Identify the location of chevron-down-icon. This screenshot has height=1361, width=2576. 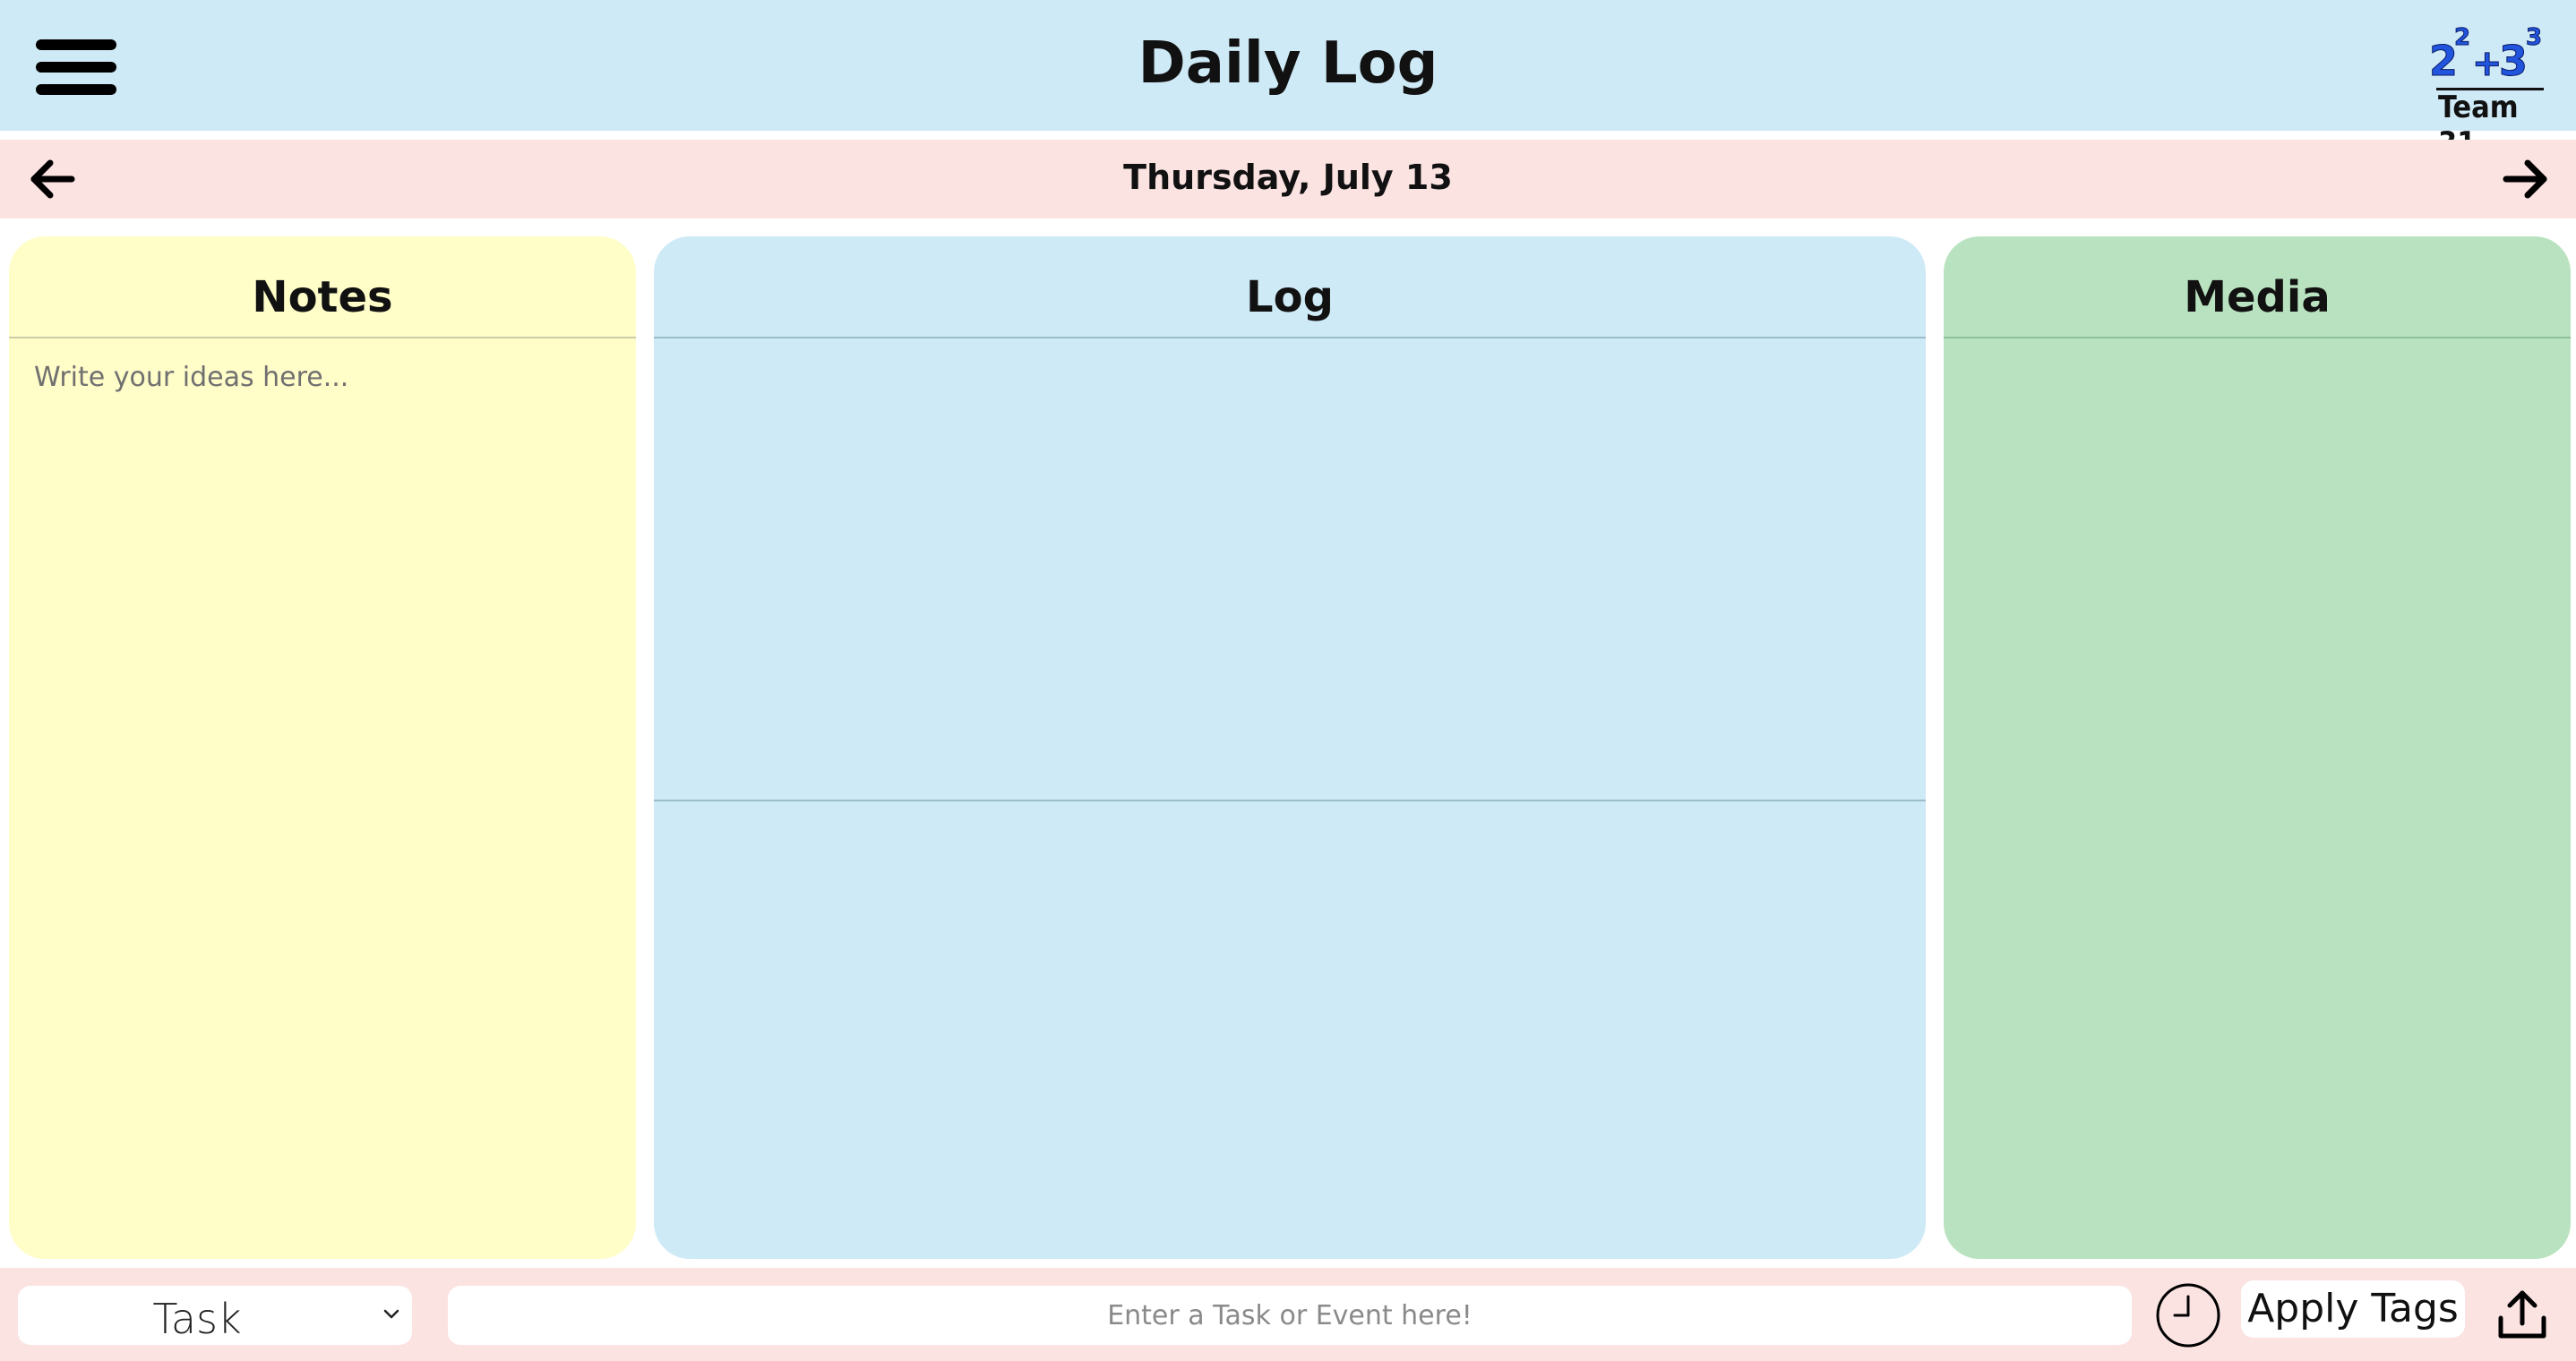
(391, 1314).